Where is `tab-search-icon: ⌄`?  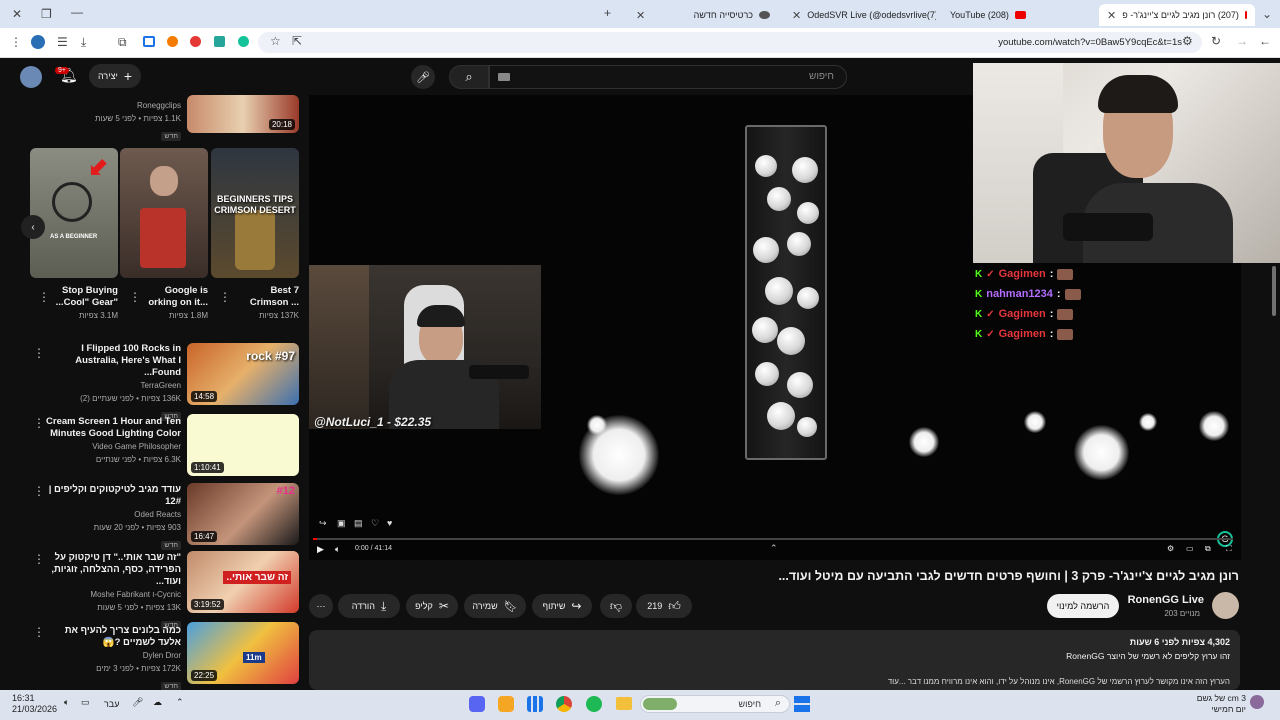 tab-search-icon: ⌄ is located at coordinates (1267, 14).